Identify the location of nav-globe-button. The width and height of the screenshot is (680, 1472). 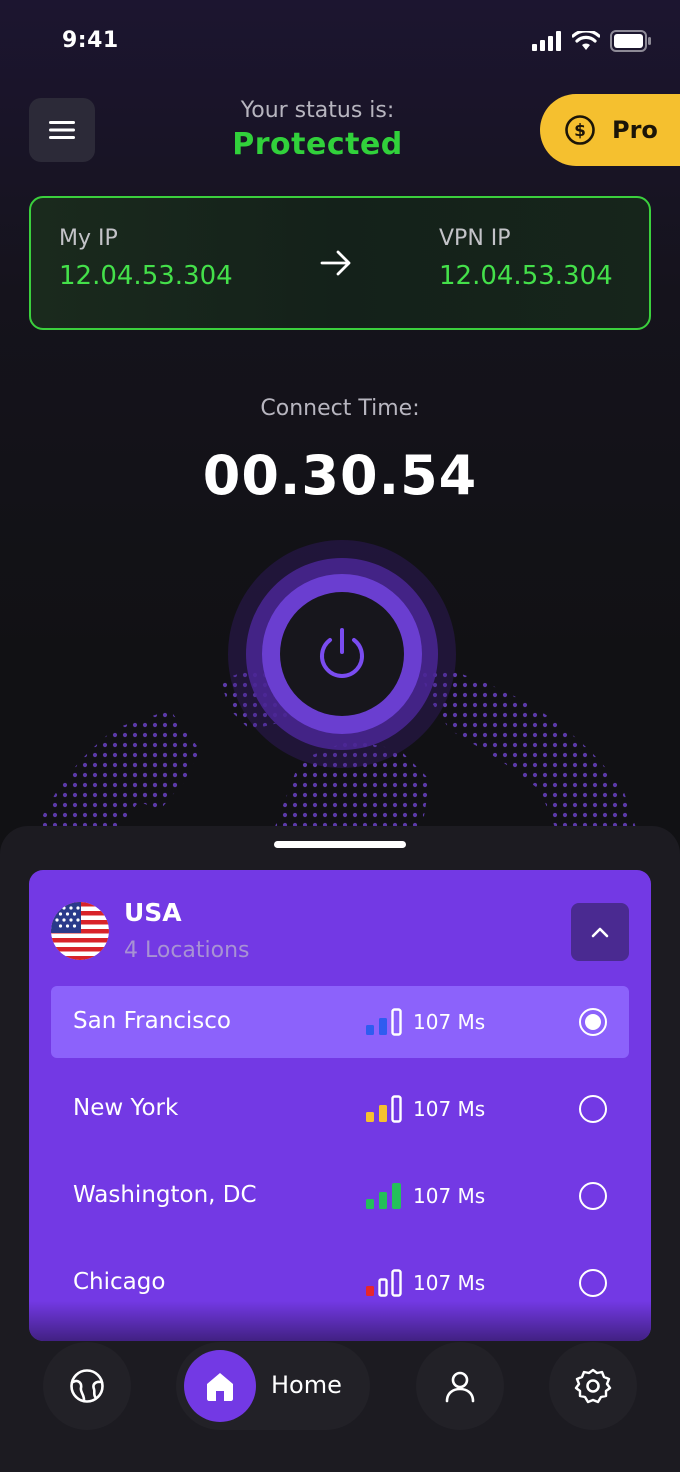
(87, 1386).